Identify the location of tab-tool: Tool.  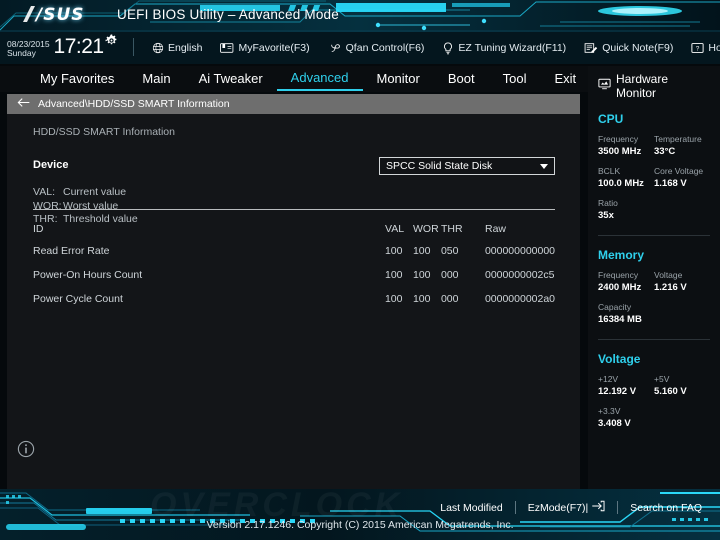
(515, 79).